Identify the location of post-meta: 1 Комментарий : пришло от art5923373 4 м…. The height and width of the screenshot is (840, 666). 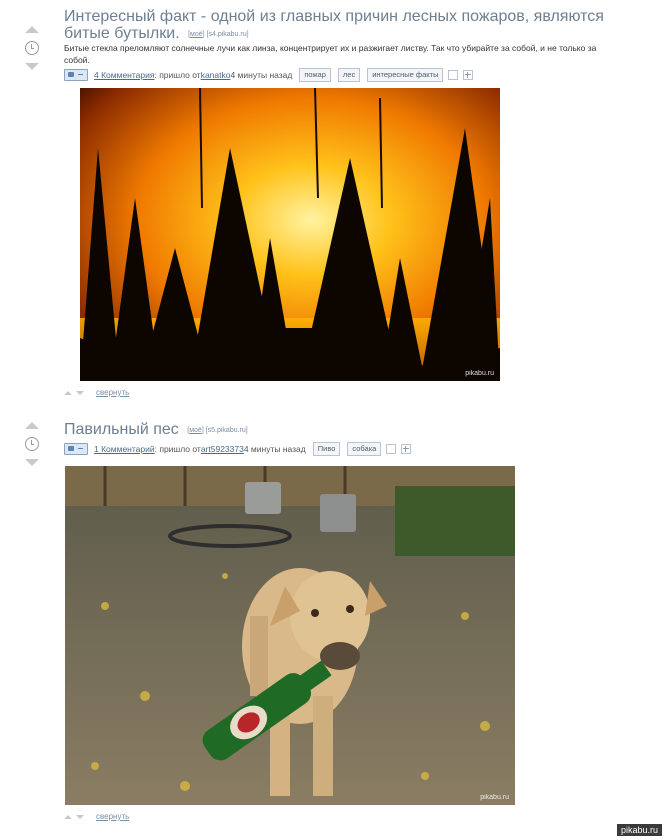
(238, 449).